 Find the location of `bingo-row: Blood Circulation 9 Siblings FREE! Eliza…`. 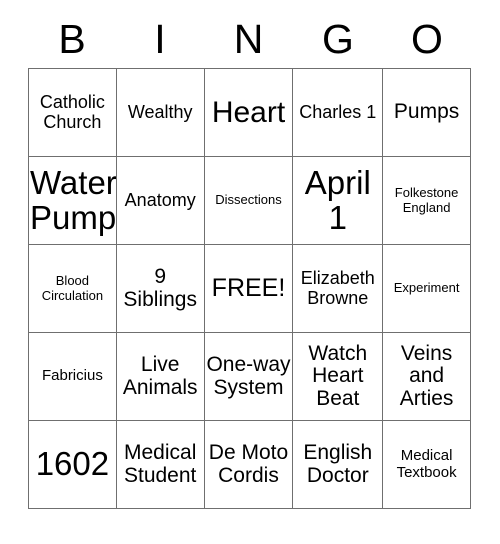

bingo-row: Blood Circulation 9 Siblings FREE! Eliza… is located at coordinates (250, 289).